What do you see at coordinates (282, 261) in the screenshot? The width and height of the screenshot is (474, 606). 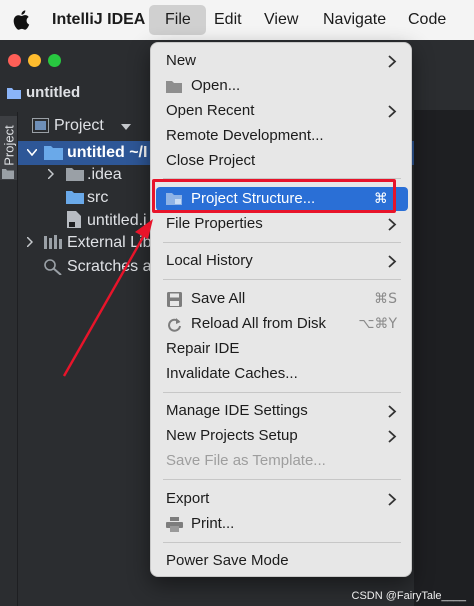 I see `menu-item-local-history: Local History` at bounding box center [282, 261].